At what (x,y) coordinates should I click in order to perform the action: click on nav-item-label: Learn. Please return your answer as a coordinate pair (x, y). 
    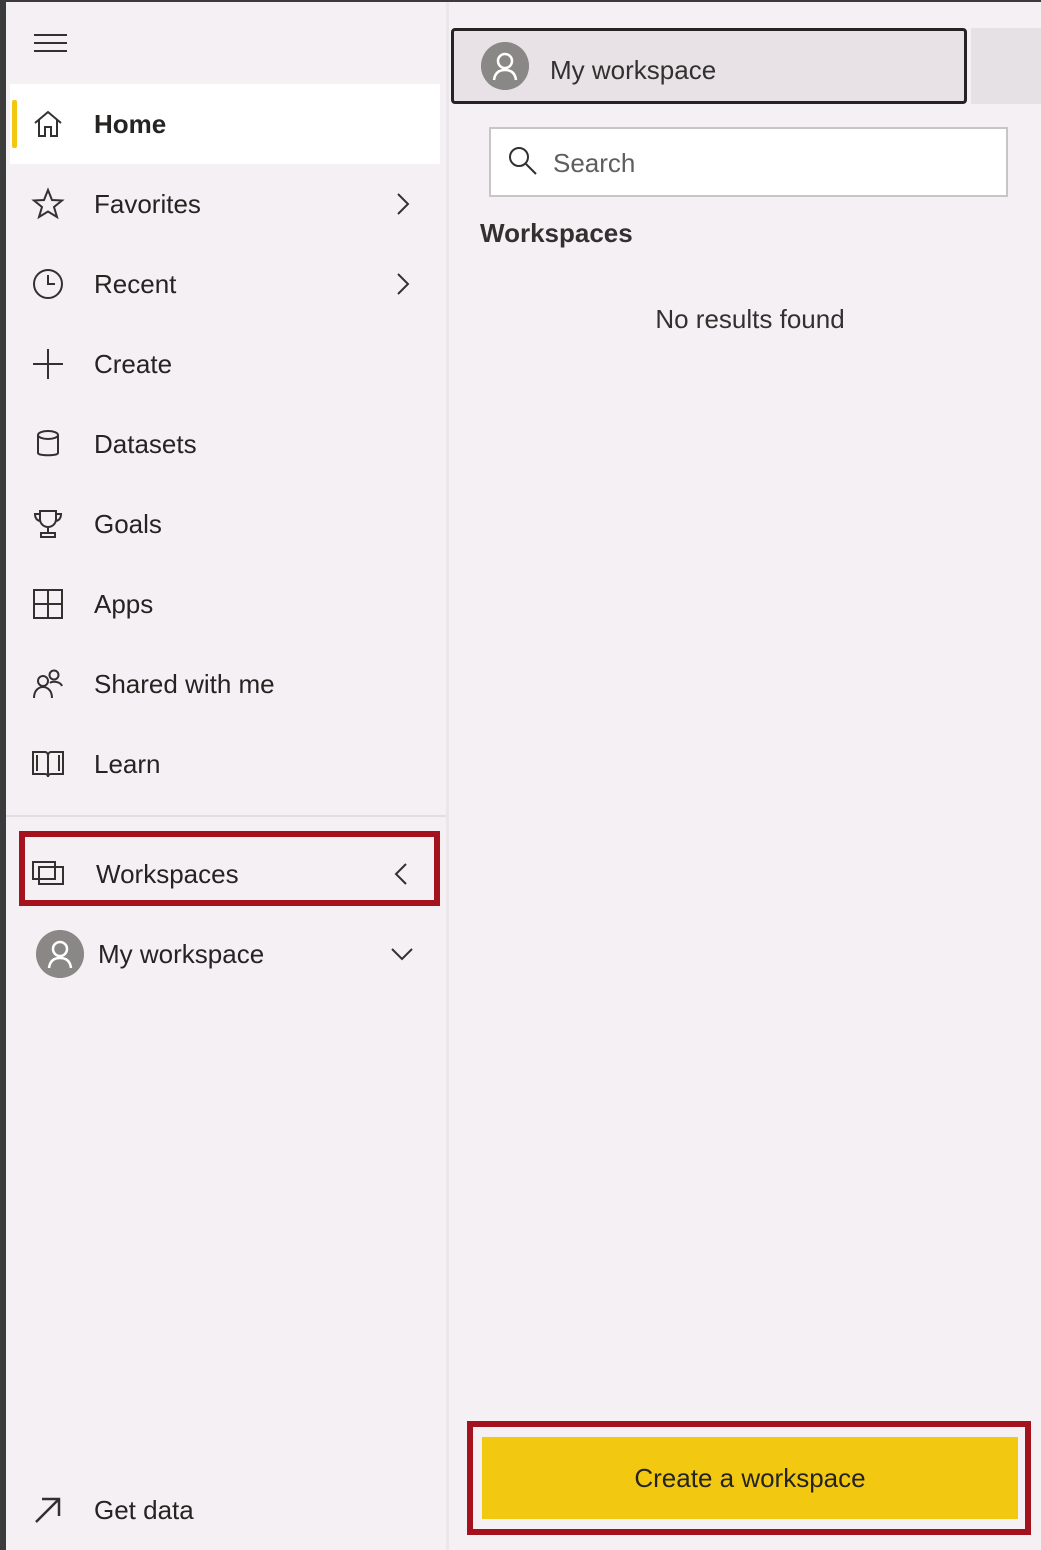
    Looking at the image, I should click on (127, 763).